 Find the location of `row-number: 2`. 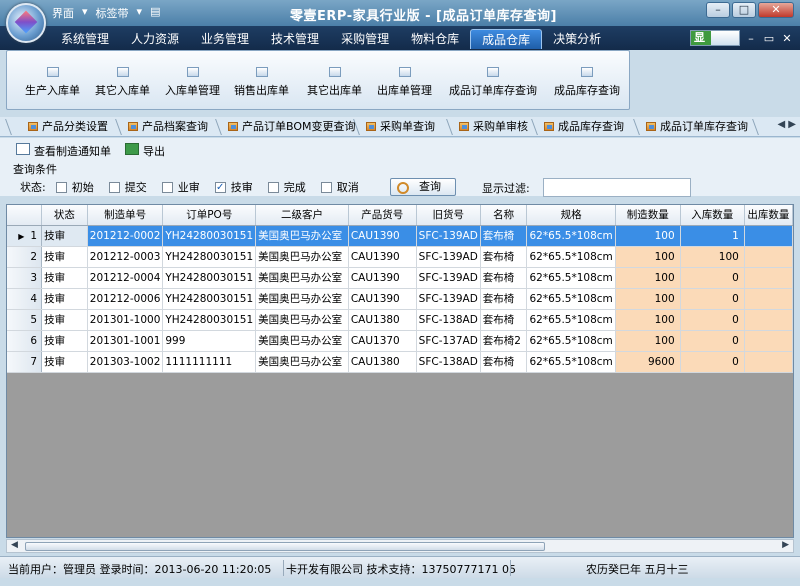

row-number: 2 is located at coordinates (25, 257).